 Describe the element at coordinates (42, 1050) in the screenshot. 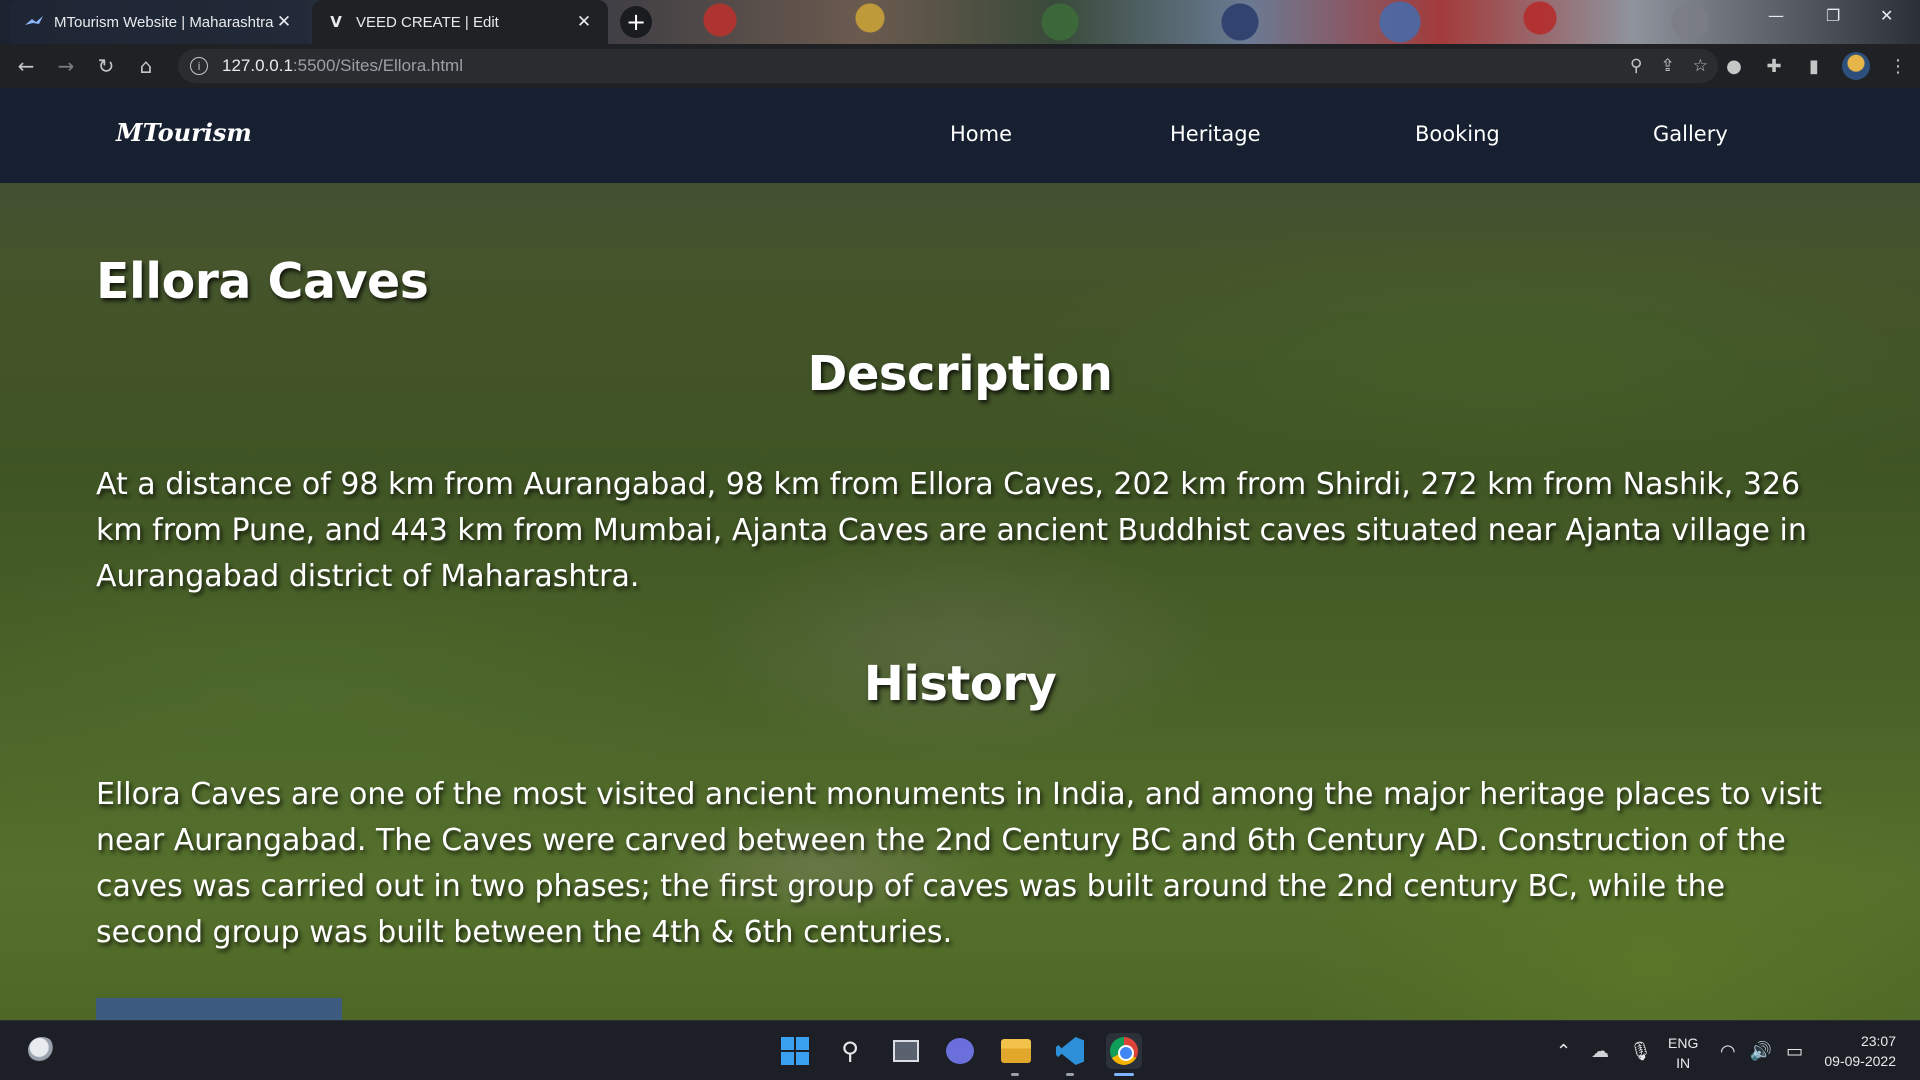

I see `weather-widget-icon` at that location.